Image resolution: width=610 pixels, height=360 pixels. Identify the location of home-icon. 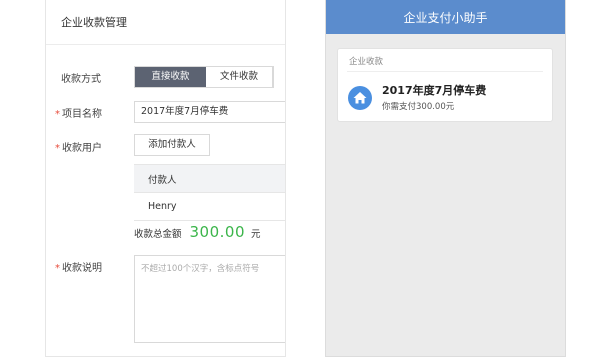
(360, 98).